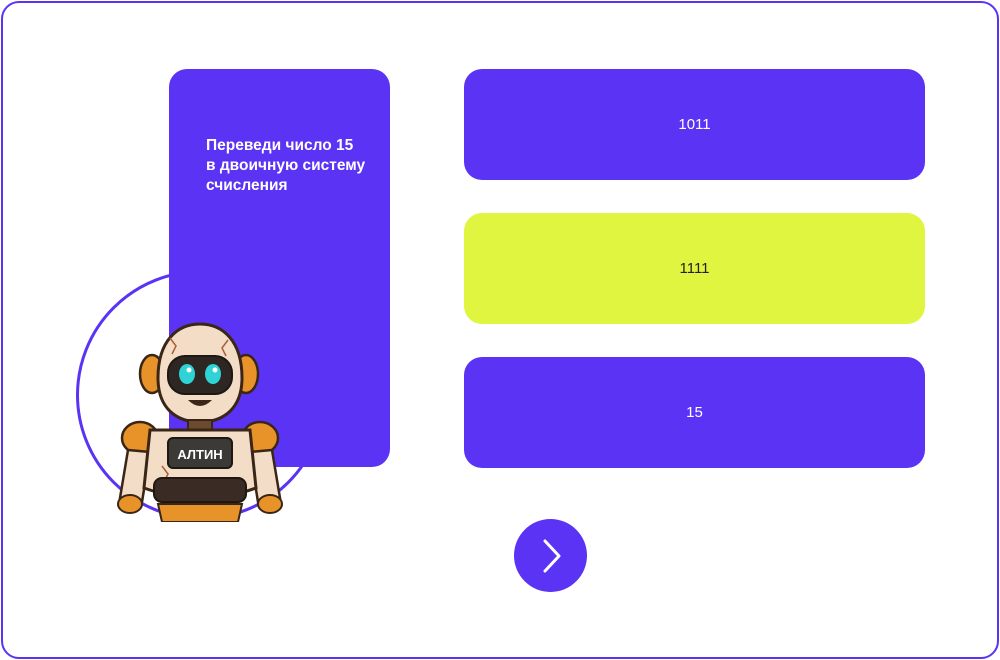  I want to click on next-button, so click(550, 555).